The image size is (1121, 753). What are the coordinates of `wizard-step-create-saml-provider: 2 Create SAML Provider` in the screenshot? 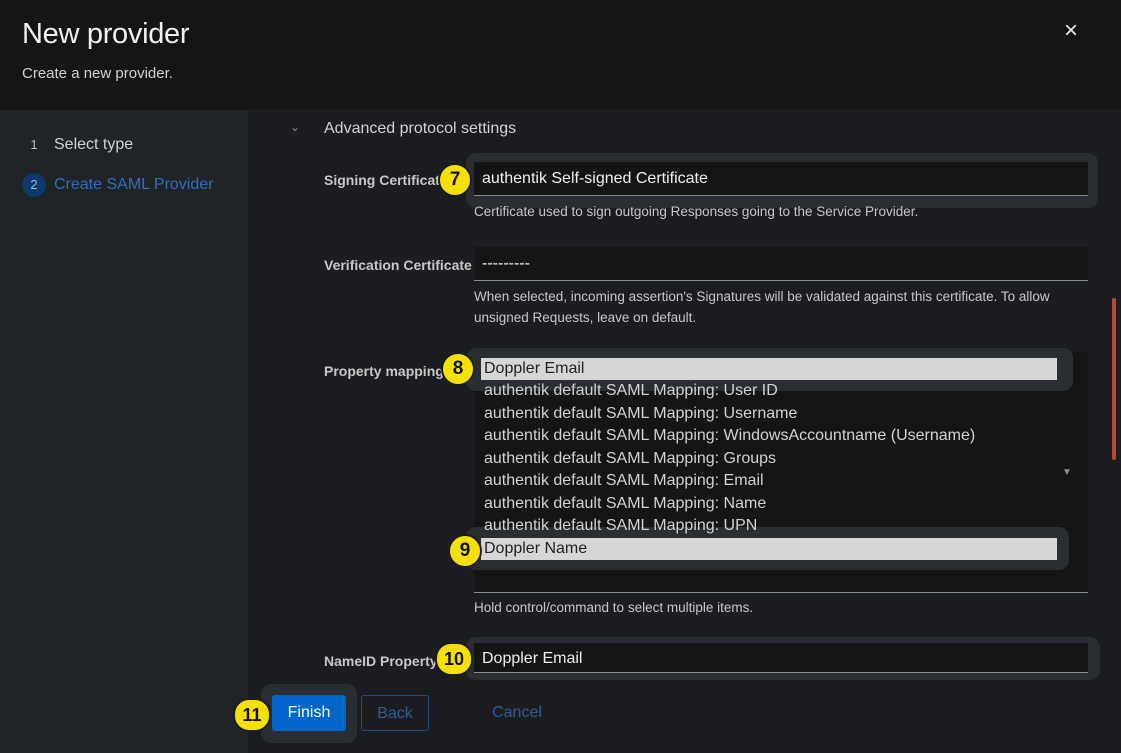 It's located at (117, 185).